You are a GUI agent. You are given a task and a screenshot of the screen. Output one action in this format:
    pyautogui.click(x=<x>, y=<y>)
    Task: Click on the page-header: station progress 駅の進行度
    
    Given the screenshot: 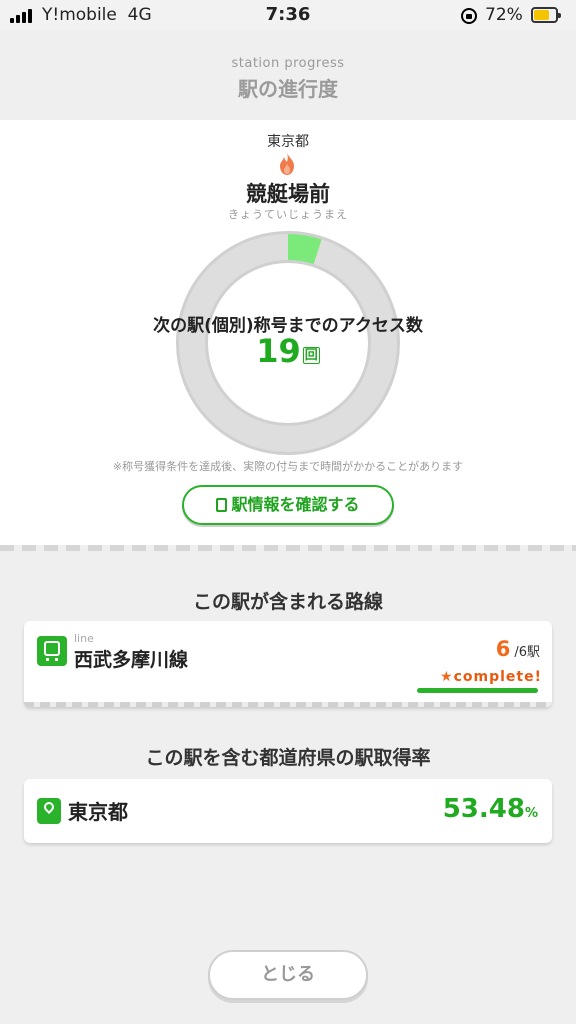 What is the action you would take?
    pyautogui.click(x=288, y=75)
    